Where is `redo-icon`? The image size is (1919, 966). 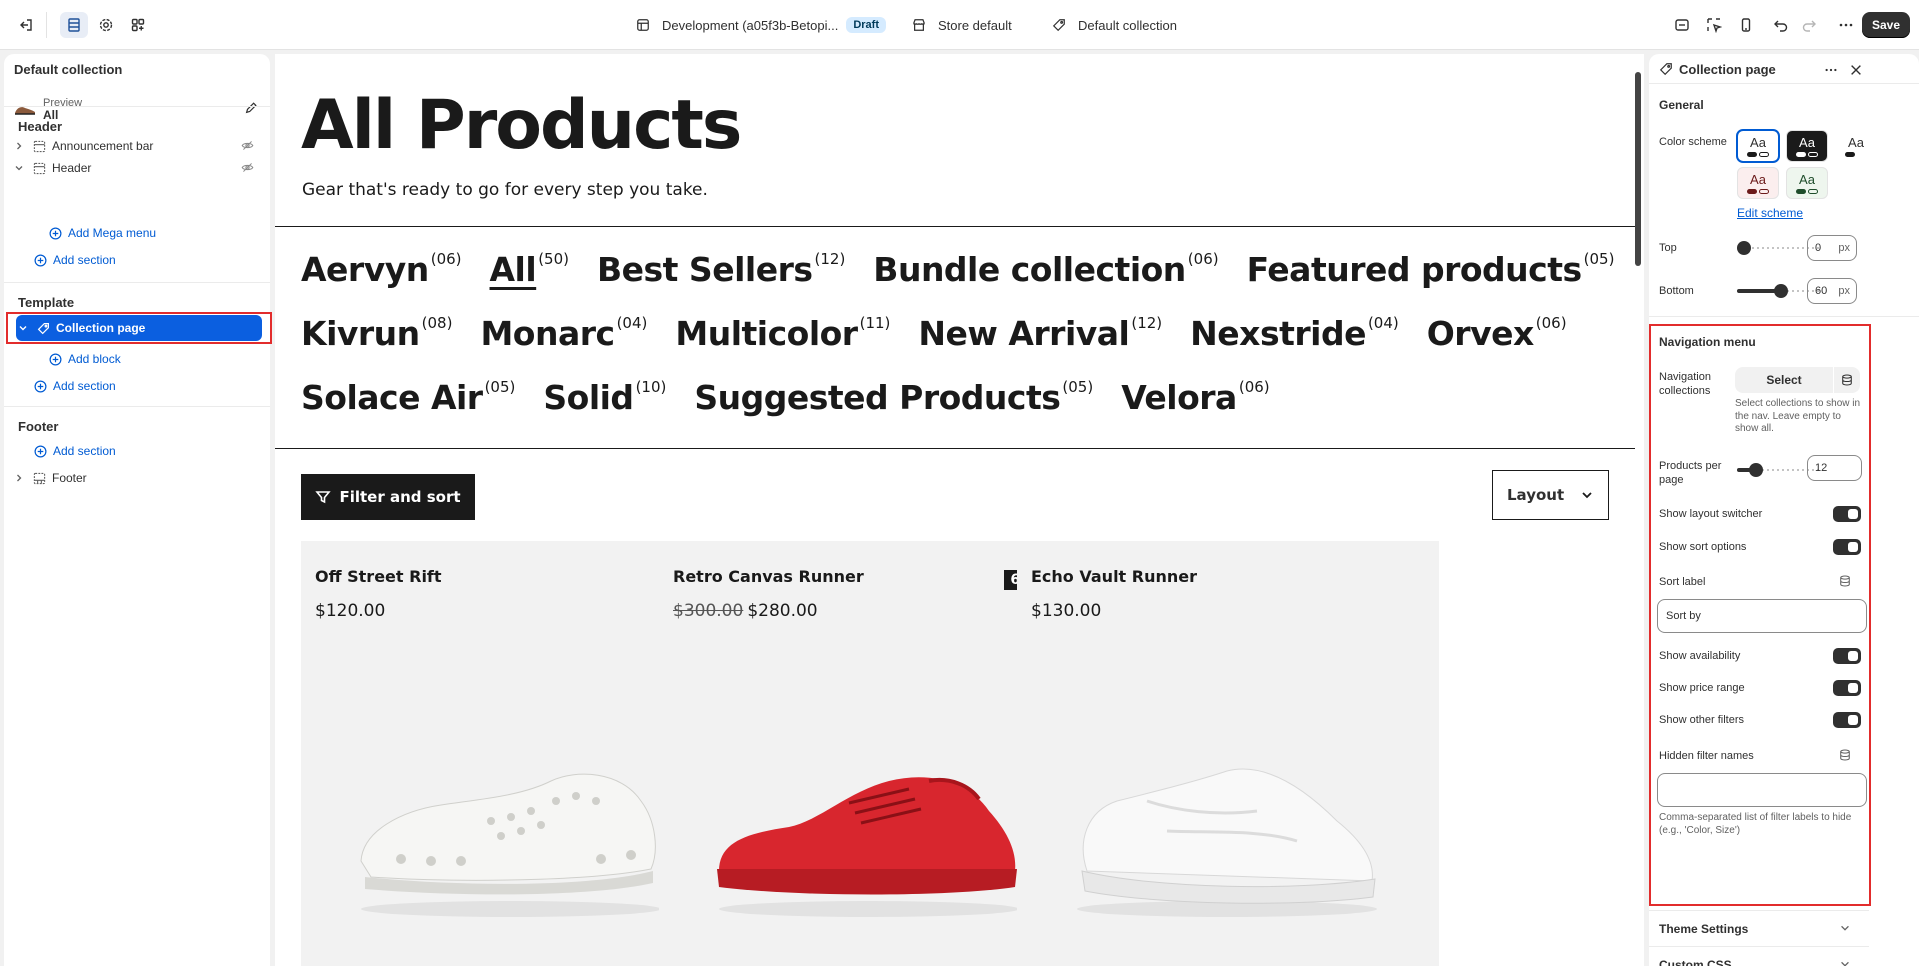
redo-icon is located at coordinates (1809, 25).